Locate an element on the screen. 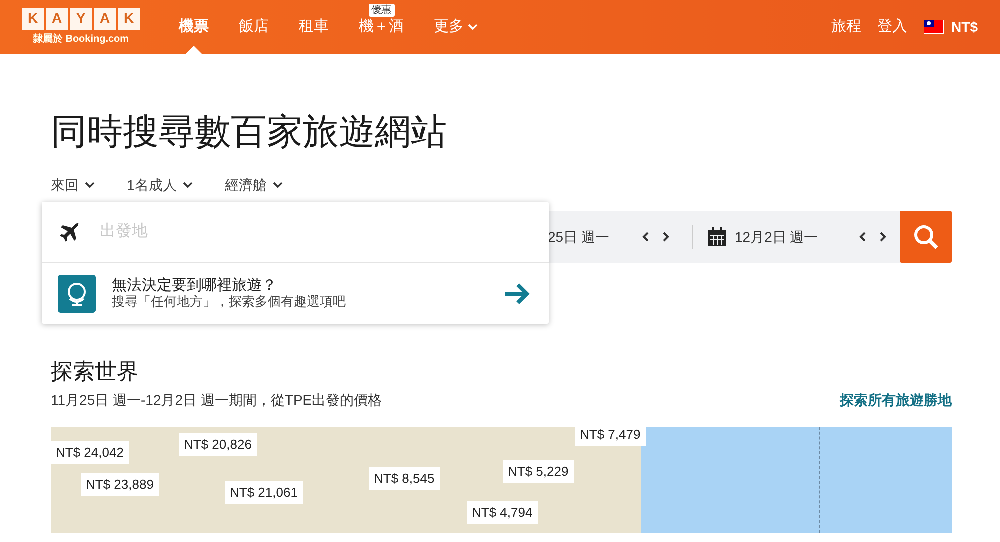 This screenshot has height=542, width=1000. globe-icon is located at coordinates (77, 293).